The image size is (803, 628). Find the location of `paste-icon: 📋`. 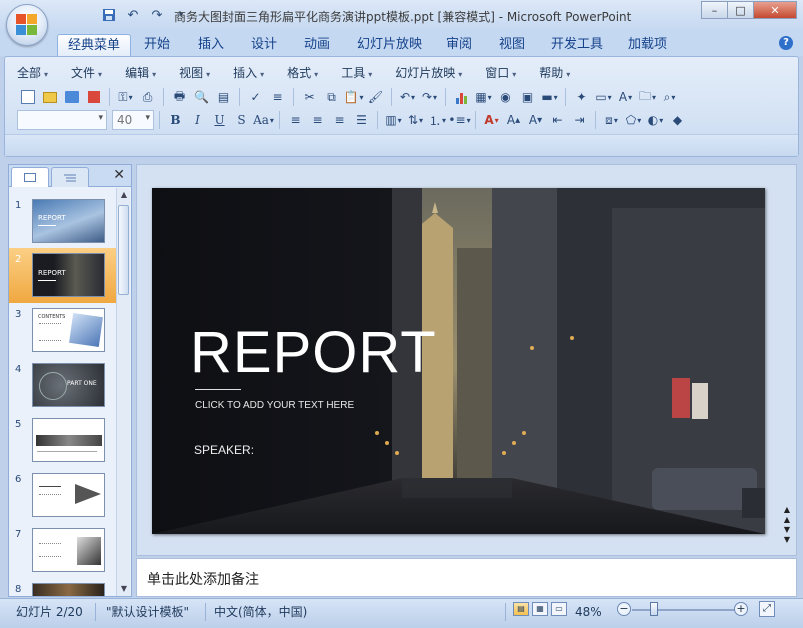

paste-icon: 📋 is located at coordinates (353, 97).